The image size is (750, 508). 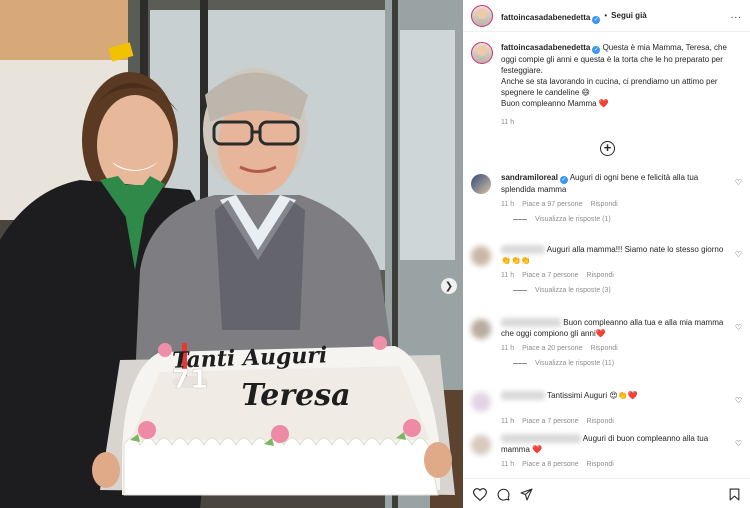 What do you see at coordinates (508, 122) in the screenshot?
I see `caption-time: 11 h` at bounding box center [508, 122].